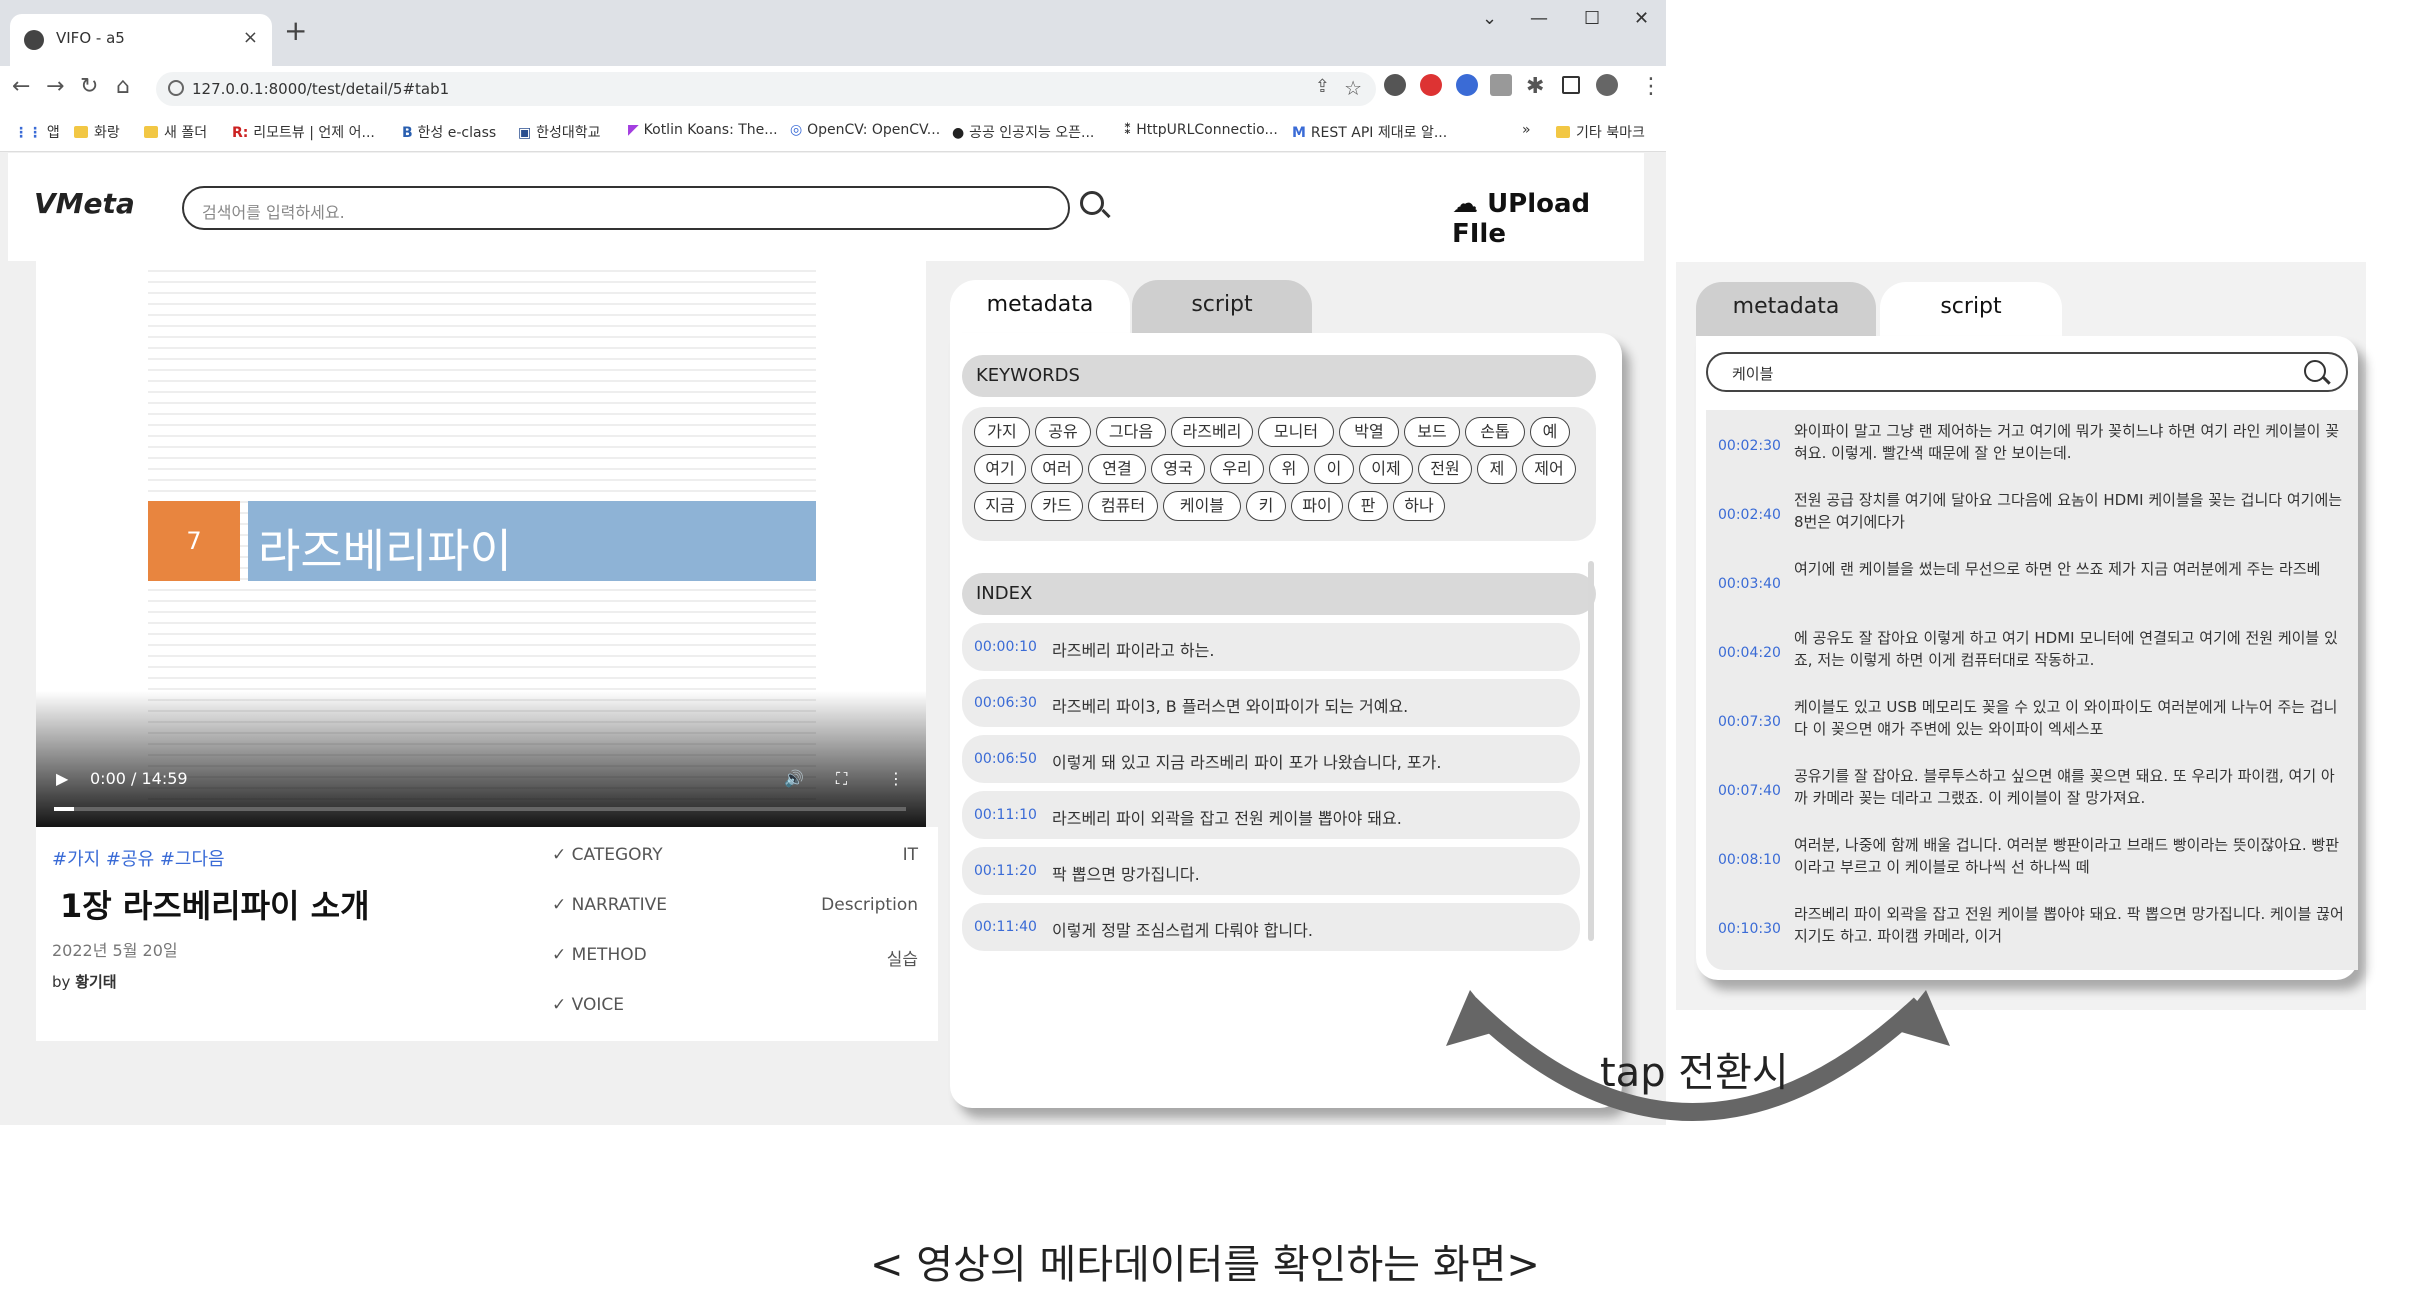  What do you see at coordinates (1752, 373) in the screenshot?
I see `script-search-value: 케이블` at bounding box center [1752, 373].